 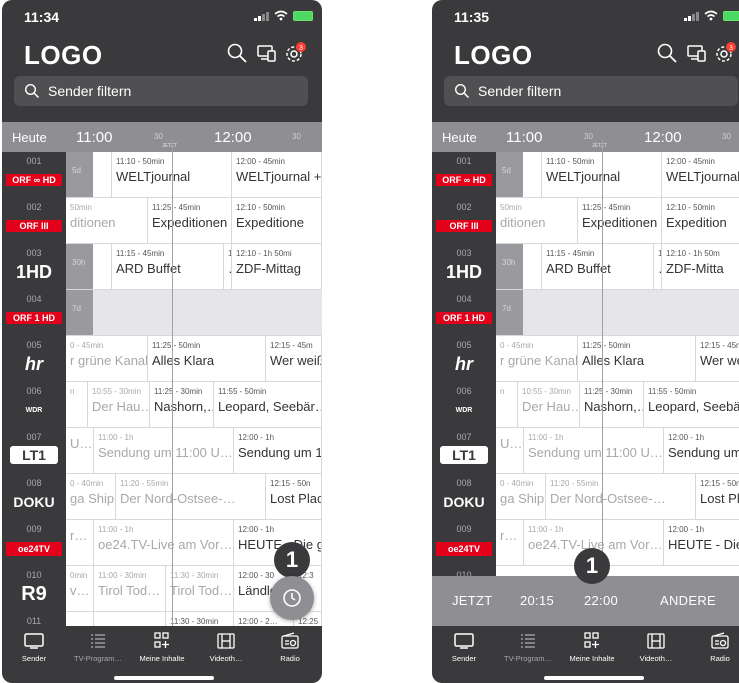 What do you see at coordinates (472, 600) in the screenshot?
I see `quick-time-now: JETZT` at bounding box center [472, 600].